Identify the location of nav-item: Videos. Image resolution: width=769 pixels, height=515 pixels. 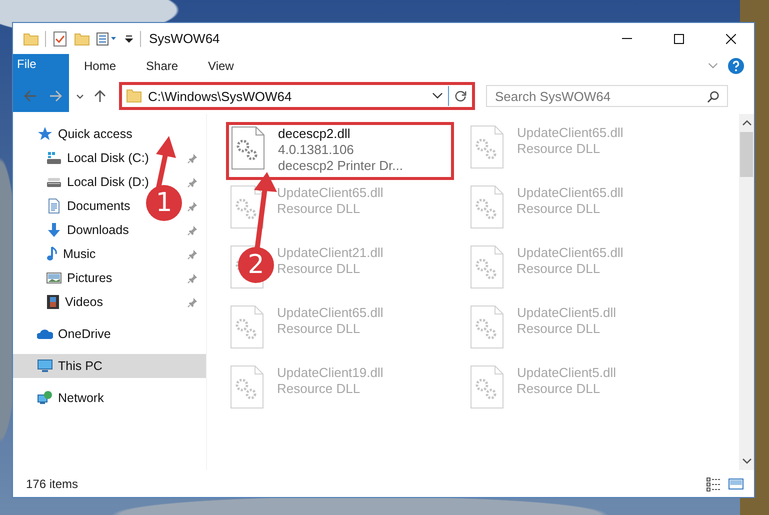
(74, 302).